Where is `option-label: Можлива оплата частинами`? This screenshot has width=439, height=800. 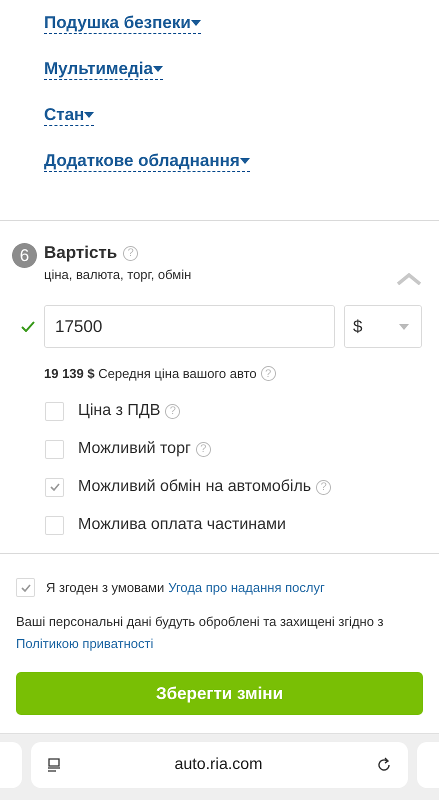
option-label: Можлива оплата частинами is located at coordinates (182, 525).